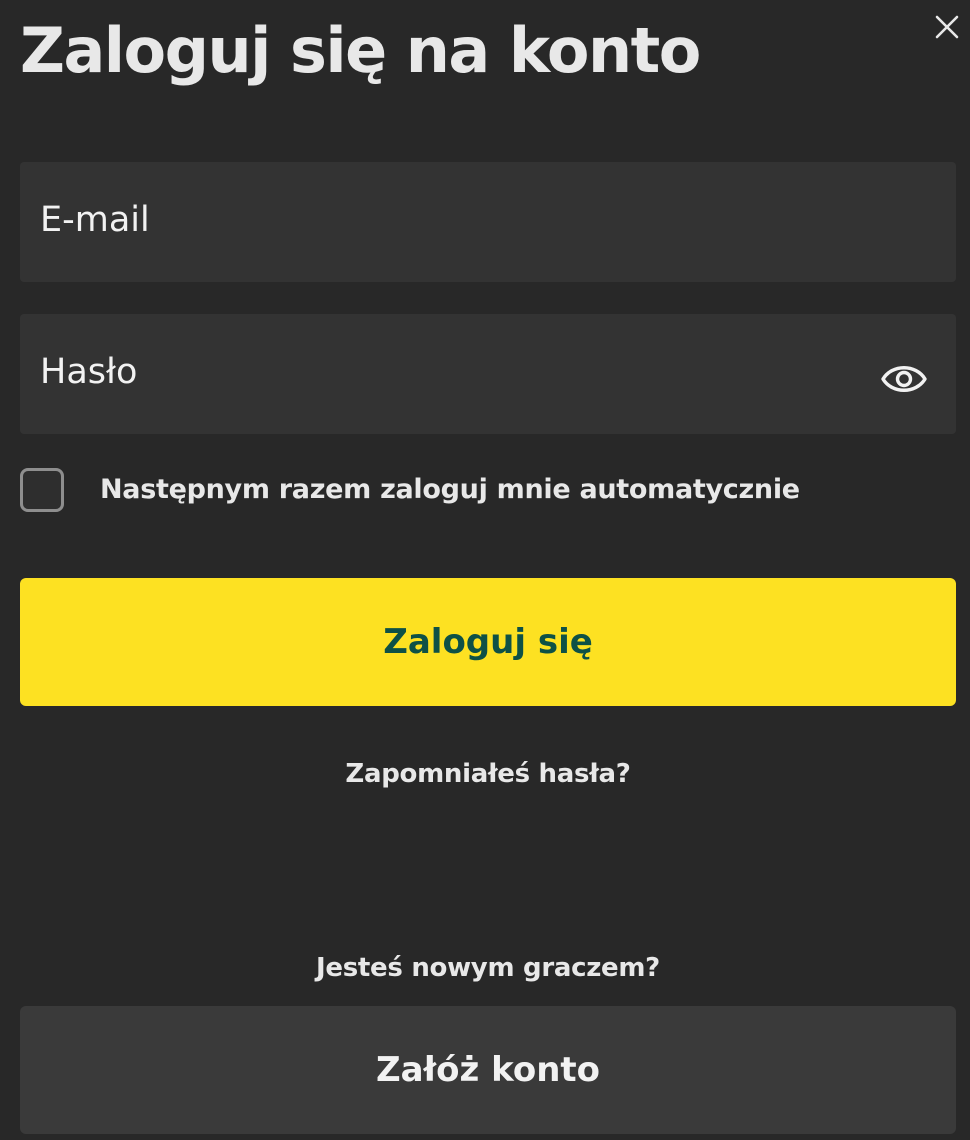 The width and height of the screenshot is (970, 1140). I want to click on close-icon, so click(947, 27).